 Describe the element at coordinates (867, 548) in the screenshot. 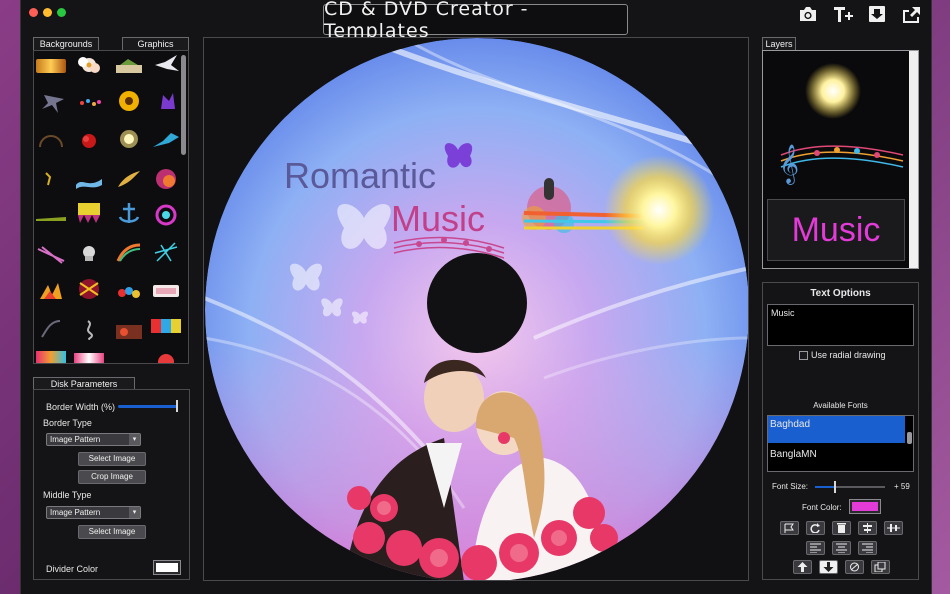

I see `text-align-right-icon` at that location.